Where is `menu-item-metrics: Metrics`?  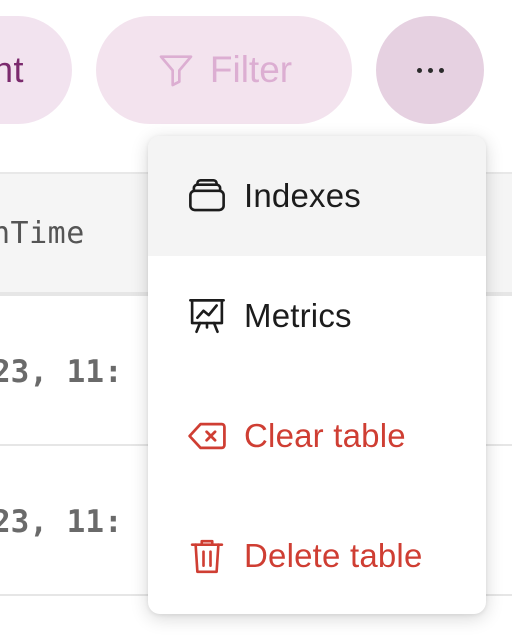
menu-item-metrics: Metrics is located at coordinates (317, 316).